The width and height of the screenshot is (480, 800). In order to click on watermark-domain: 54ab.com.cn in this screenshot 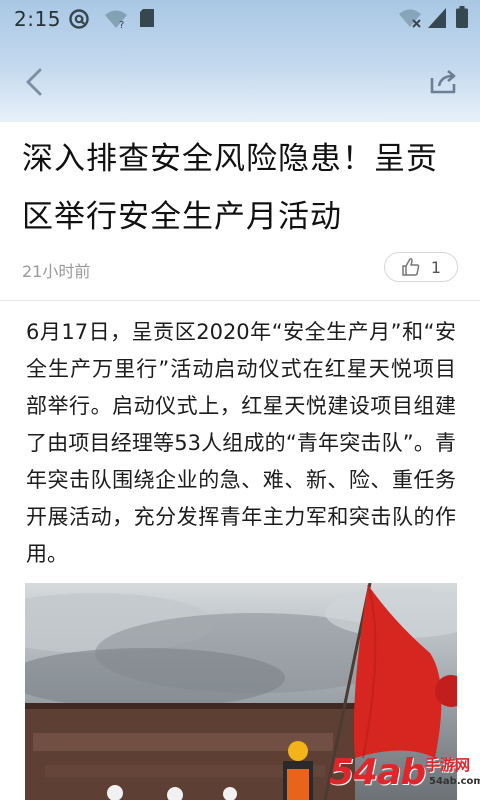, I will do `click(454, 781)`.